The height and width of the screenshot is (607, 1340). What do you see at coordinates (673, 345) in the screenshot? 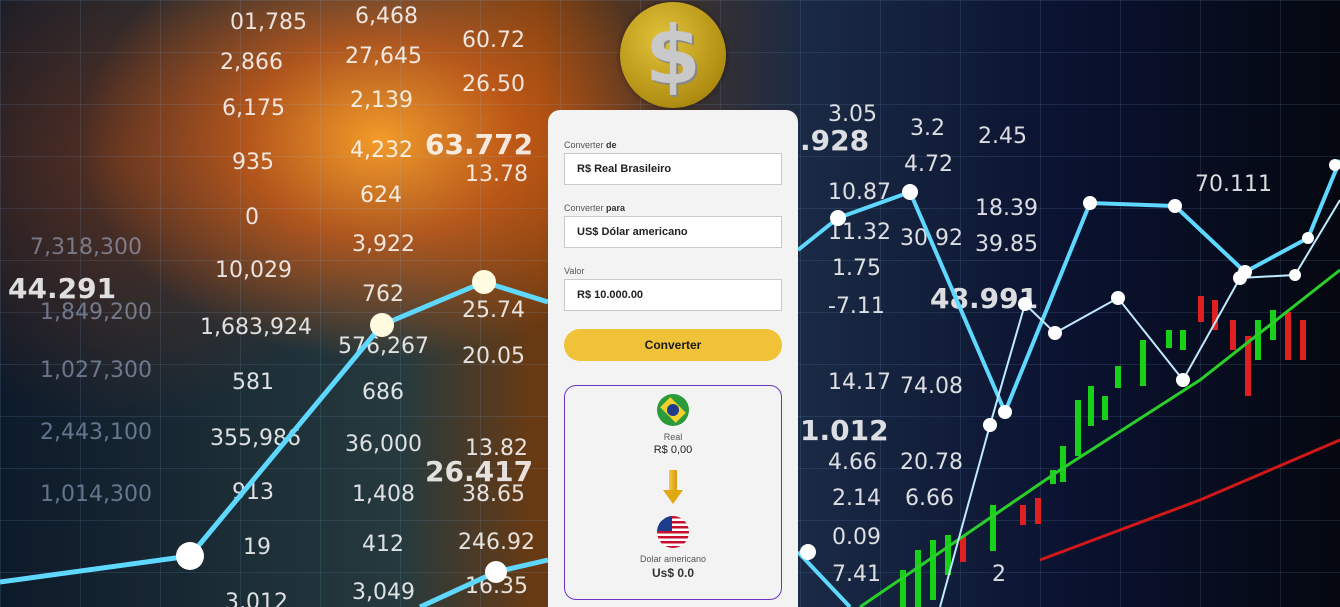
I see `convert-button: Converter` at bounding box center [673, 345].